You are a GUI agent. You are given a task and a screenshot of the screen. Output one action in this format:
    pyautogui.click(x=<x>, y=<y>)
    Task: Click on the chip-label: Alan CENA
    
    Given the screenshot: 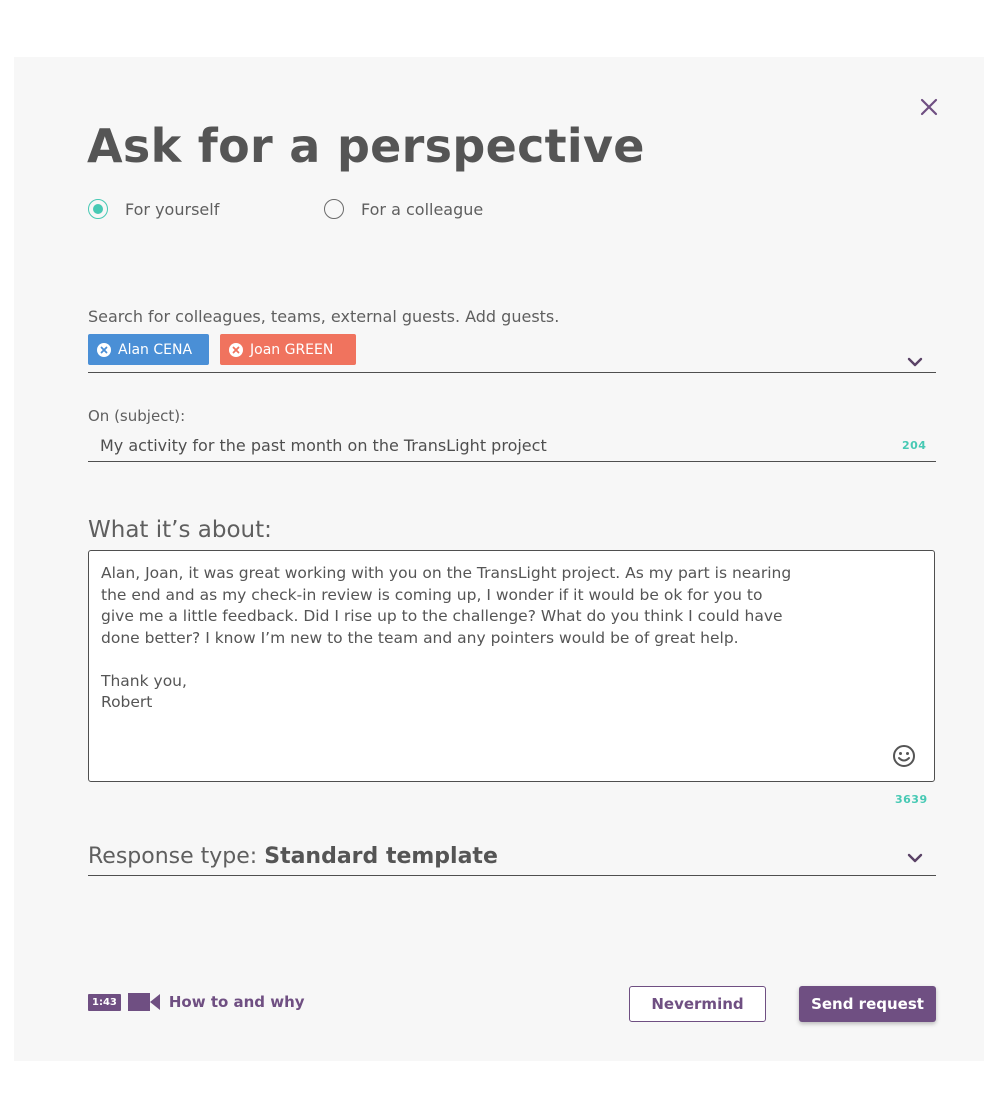 What is the action you would take?
    pyautogui.click(x=155, y=349)
    